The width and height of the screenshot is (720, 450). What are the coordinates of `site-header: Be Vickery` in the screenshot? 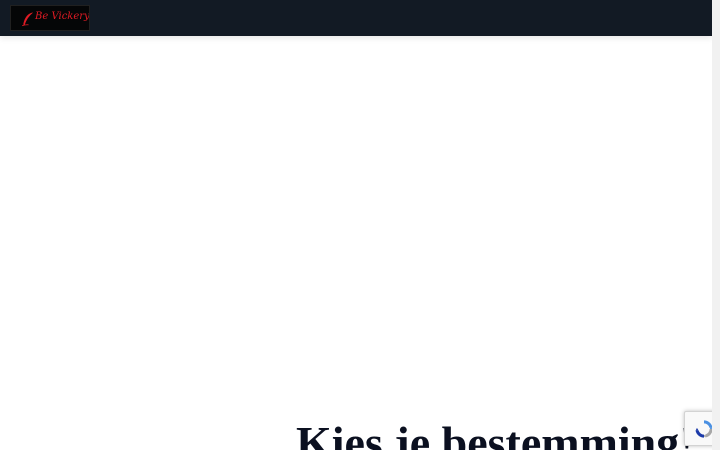 It's located at (356, 18).